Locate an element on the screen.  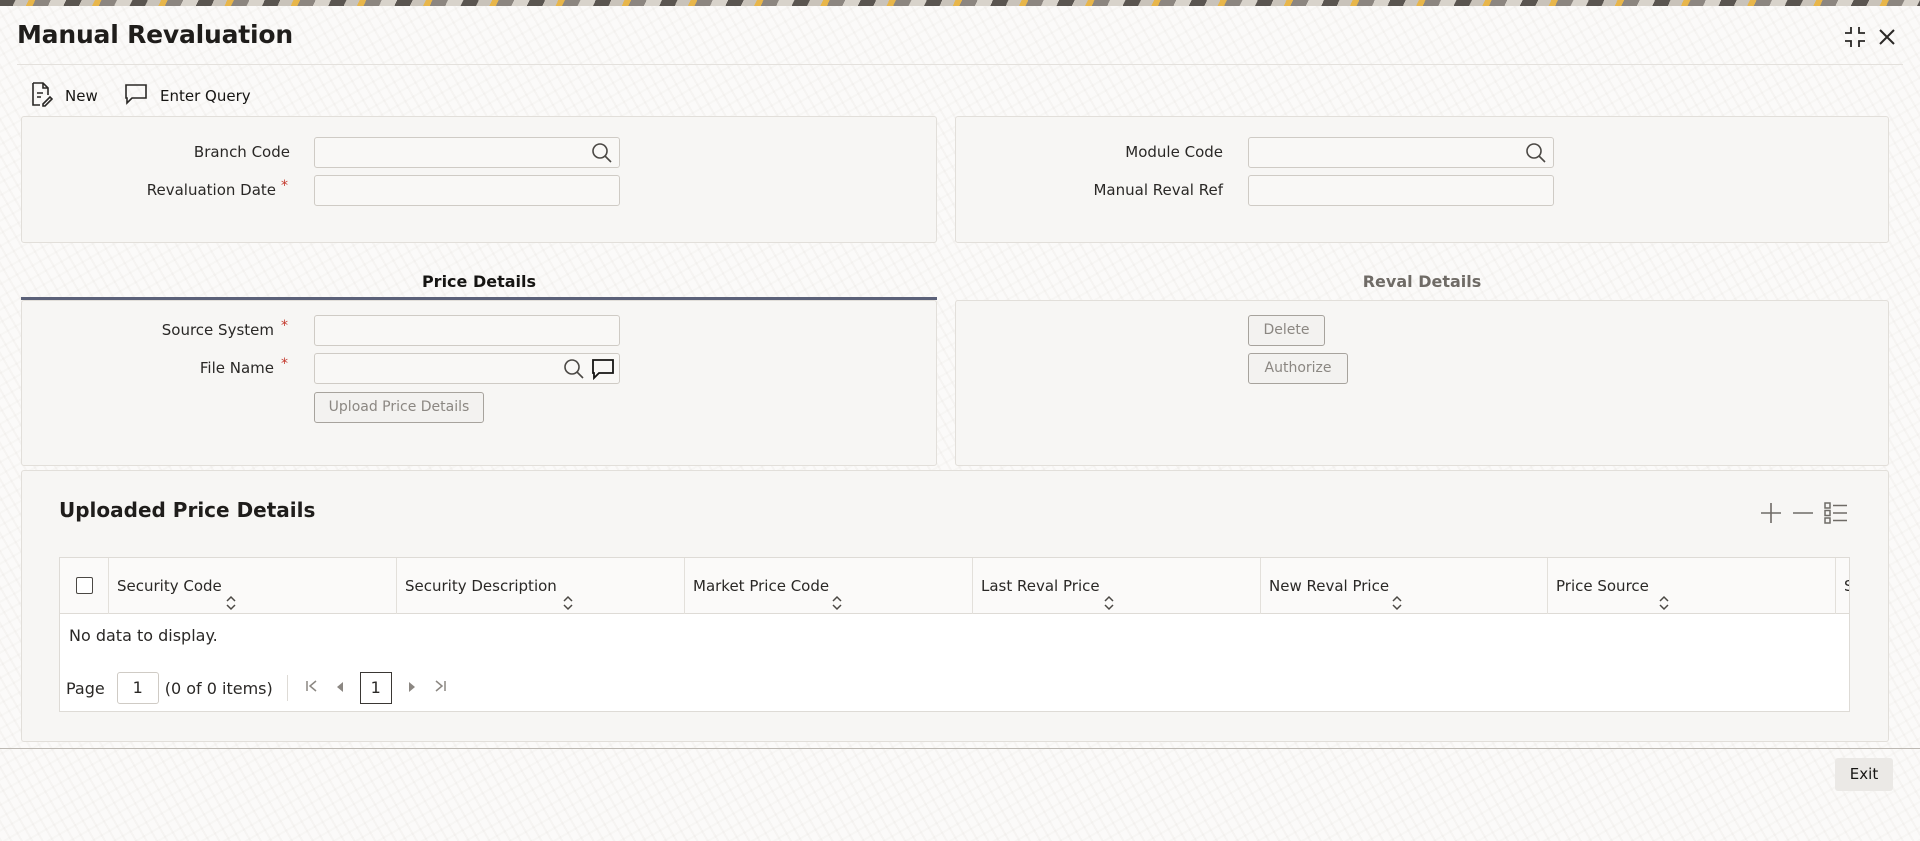
manual-reval-ref-field is located at coordinates (1401, 190).